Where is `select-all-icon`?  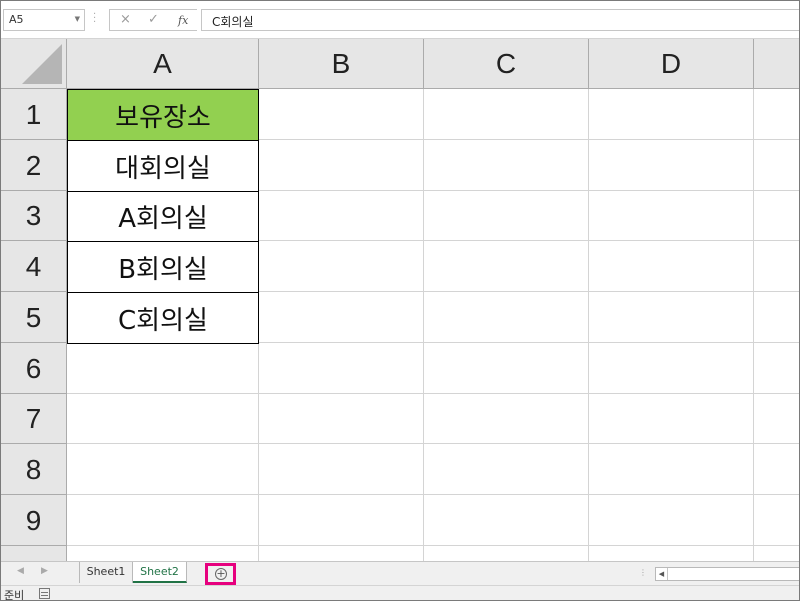 select-all-icon is located at coordinates (42, 64).